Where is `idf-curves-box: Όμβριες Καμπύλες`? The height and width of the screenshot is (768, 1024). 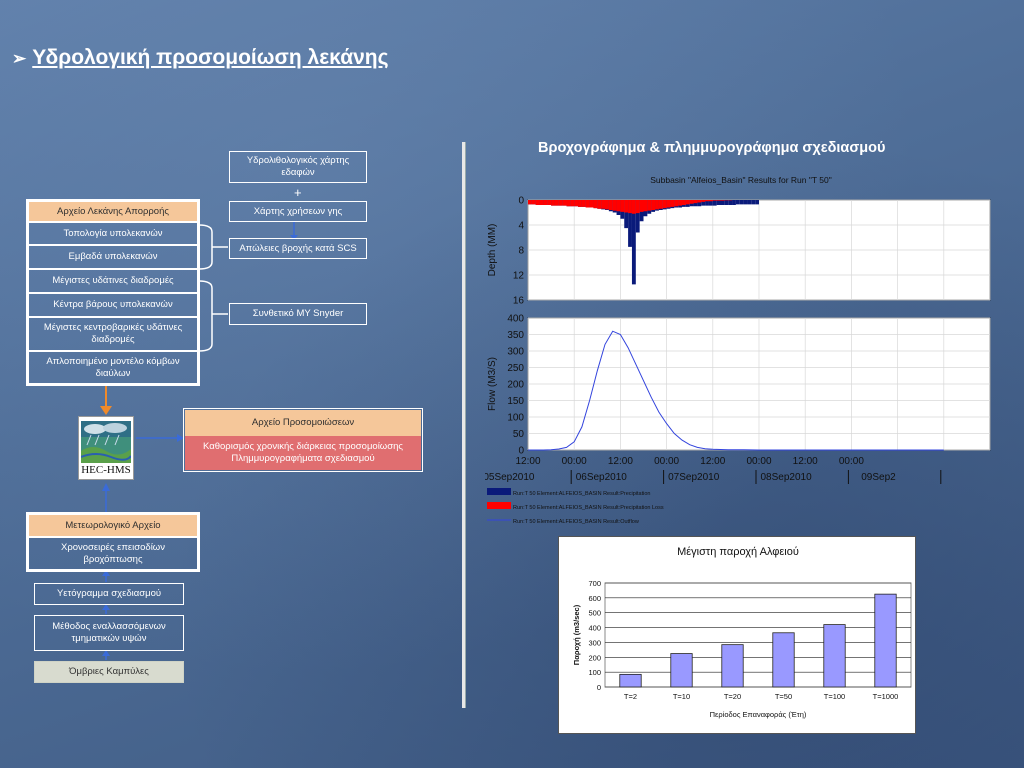 idf-curves-box: Όμβριες Καμπύλες is located at coordinates (109, 672).